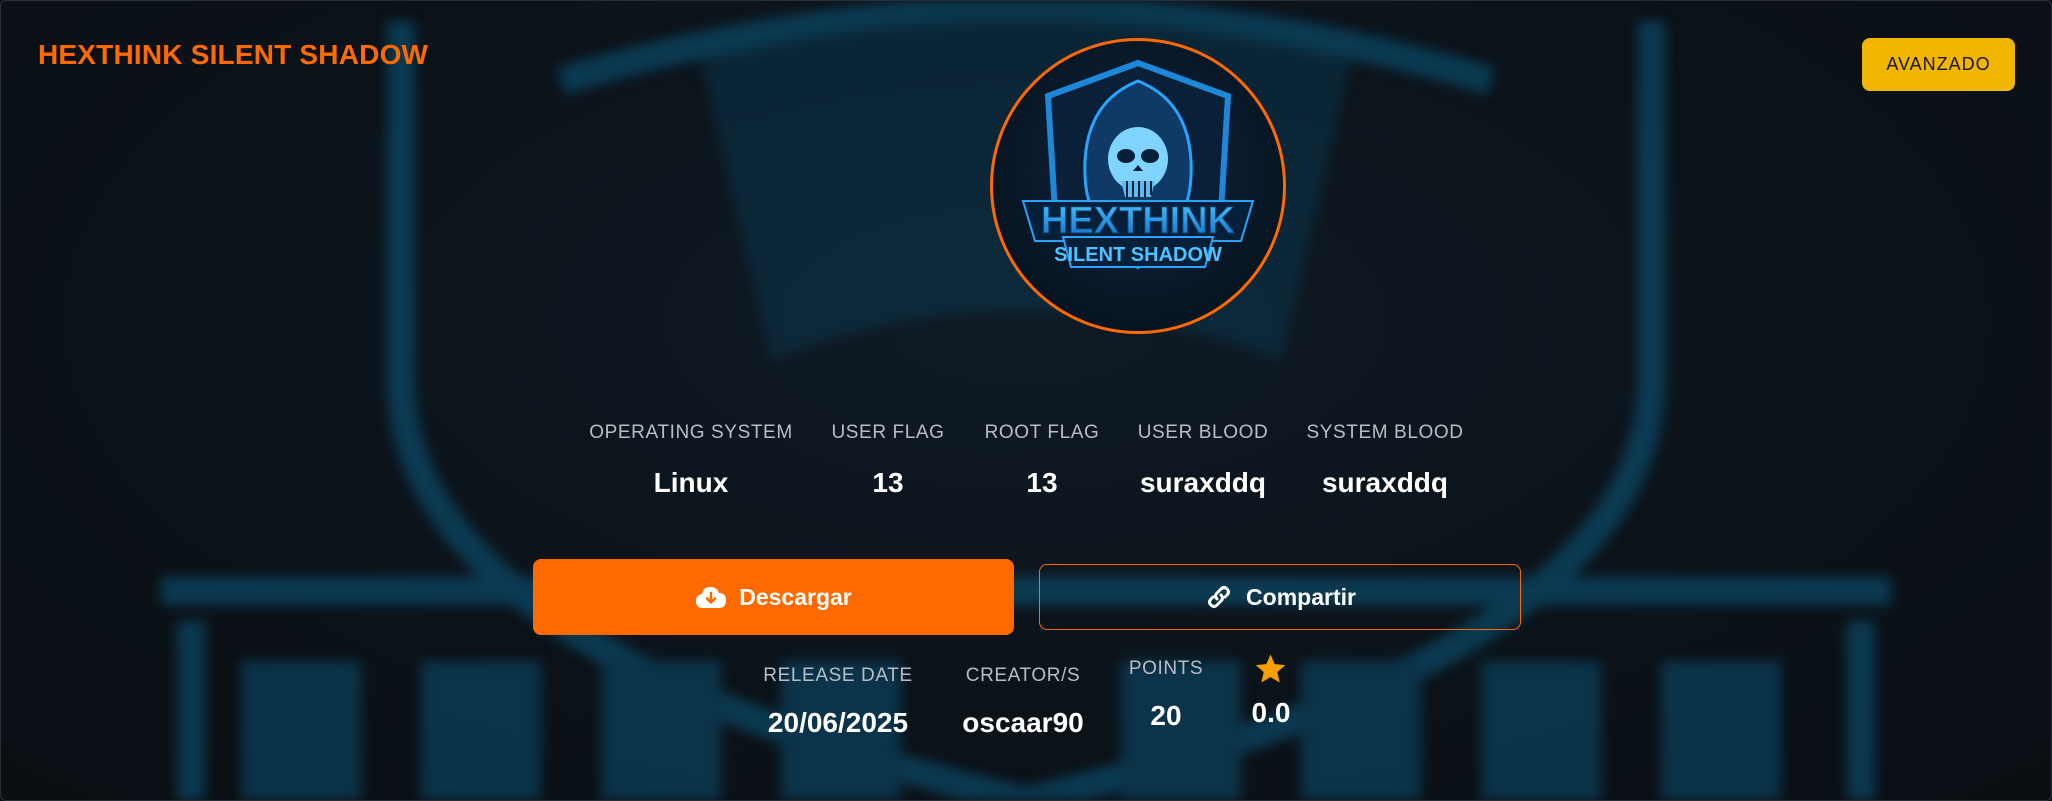 The width and height of the screenshot is (2052, 801). I want to click on link-icon, so click(1219, 597).